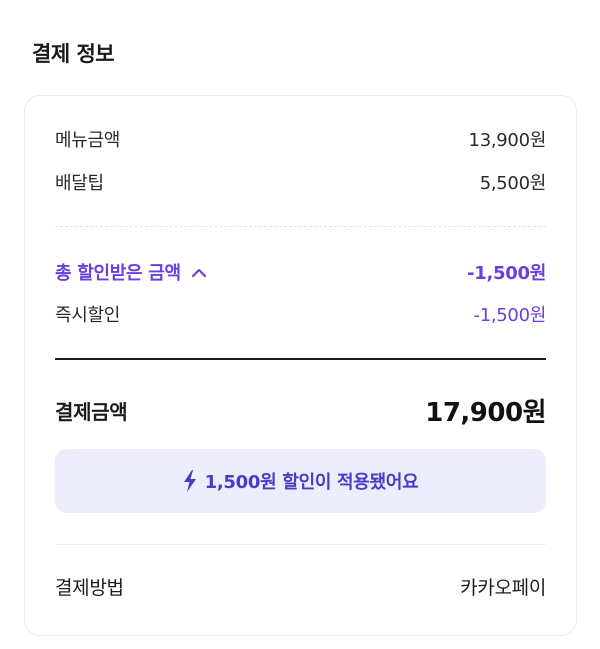 This screenshot has height=649, width=600. I want to click on delivery-tip-value: 5,500원, so click(513, 183).